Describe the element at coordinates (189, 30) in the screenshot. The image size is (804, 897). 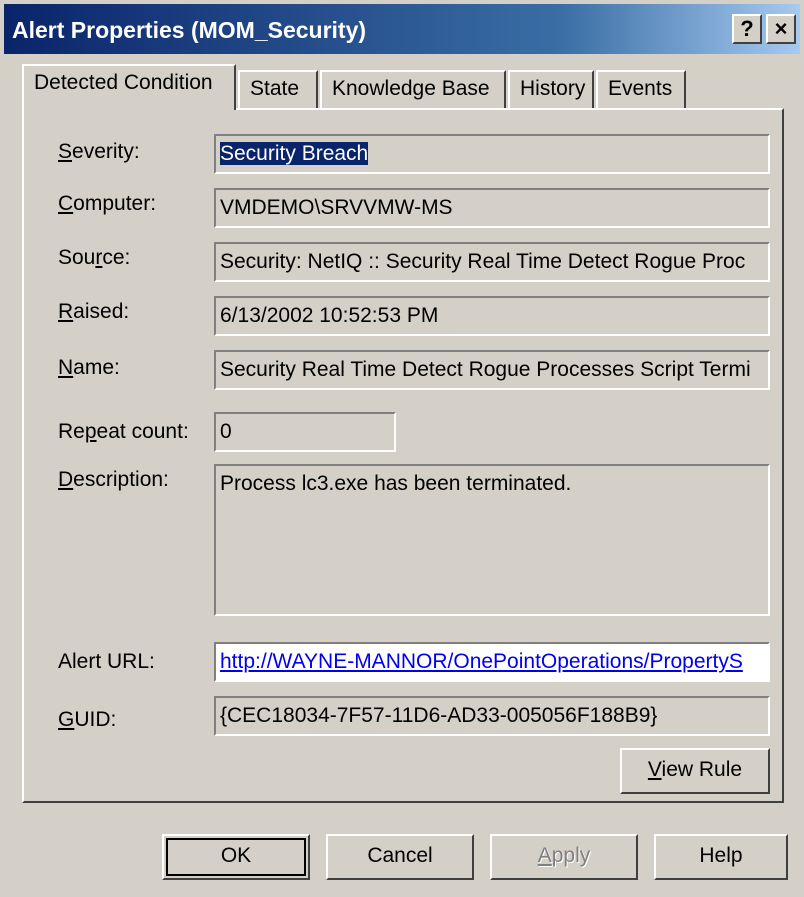
I see `window-title: Alert Properties (MOM_Security)` at that location.